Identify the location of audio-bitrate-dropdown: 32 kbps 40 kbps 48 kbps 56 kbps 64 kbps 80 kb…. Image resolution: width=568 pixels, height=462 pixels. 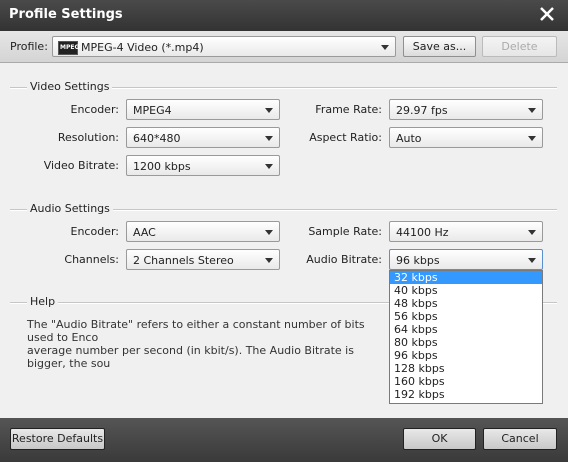
(466, 337).